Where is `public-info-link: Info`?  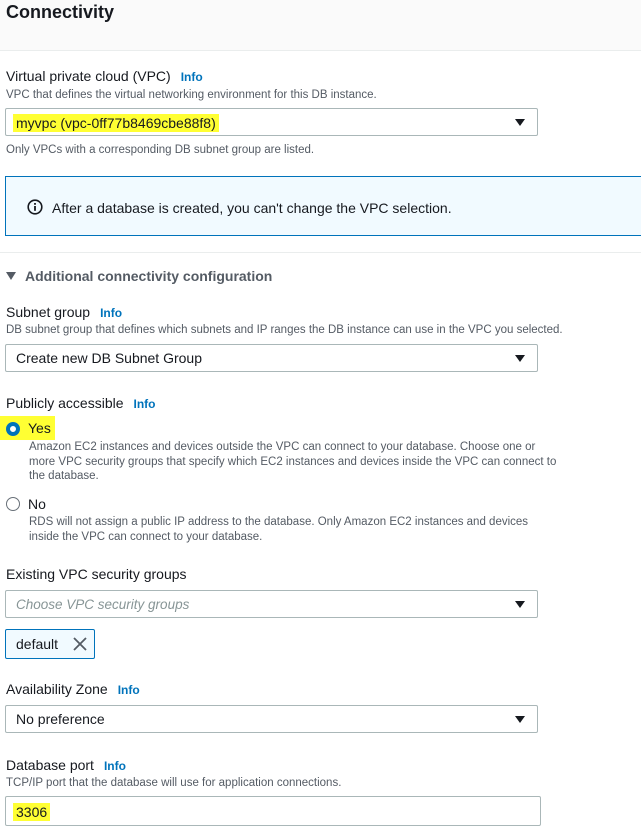
public-info-link: Info is located at coordinates (145, 404).